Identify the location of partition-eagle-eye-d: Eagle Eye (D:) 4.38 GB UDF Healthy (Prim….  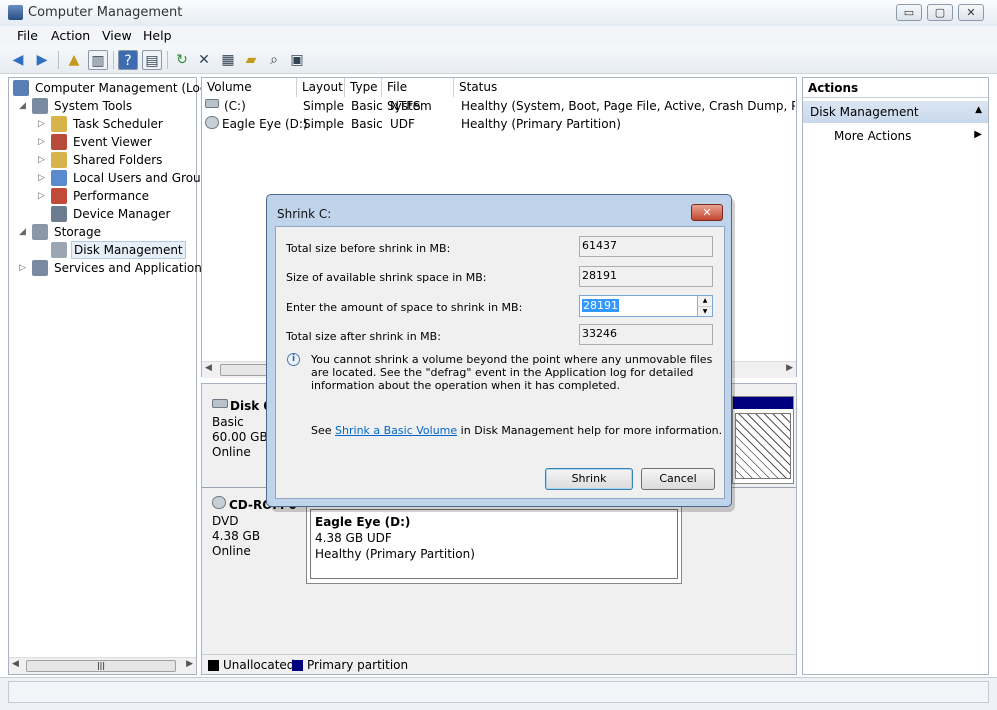
(494, 544).